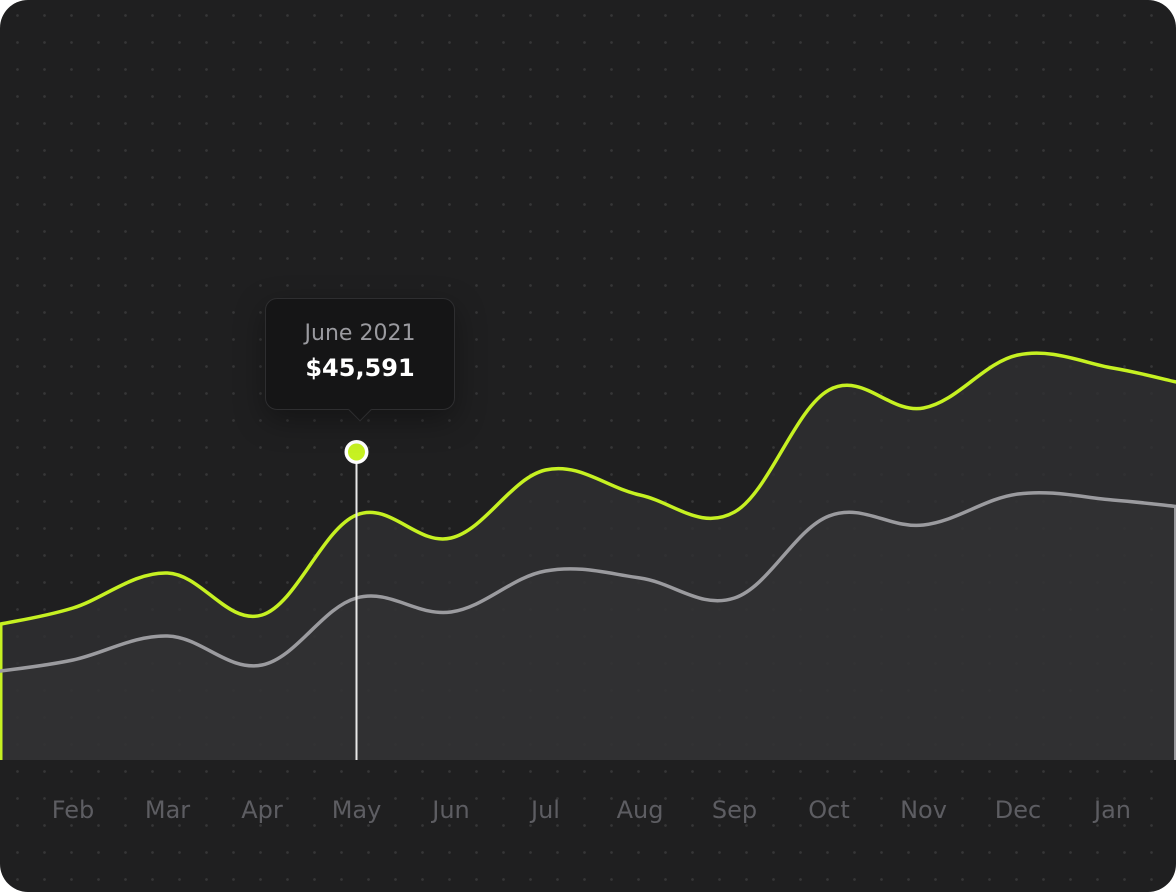 The image size is (1176, 892). I want to click on x-axis: Feb Mar Apr May Jun Jul Aug Sep Oct Nov Dec Jan, so click(588, 826).